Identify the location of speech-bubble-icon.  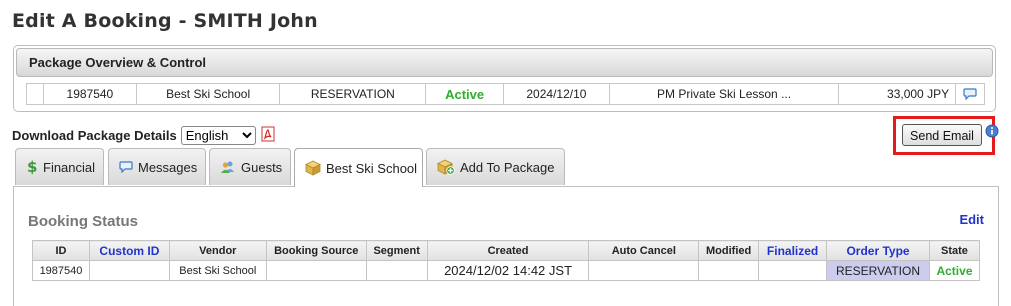
(126, 167).